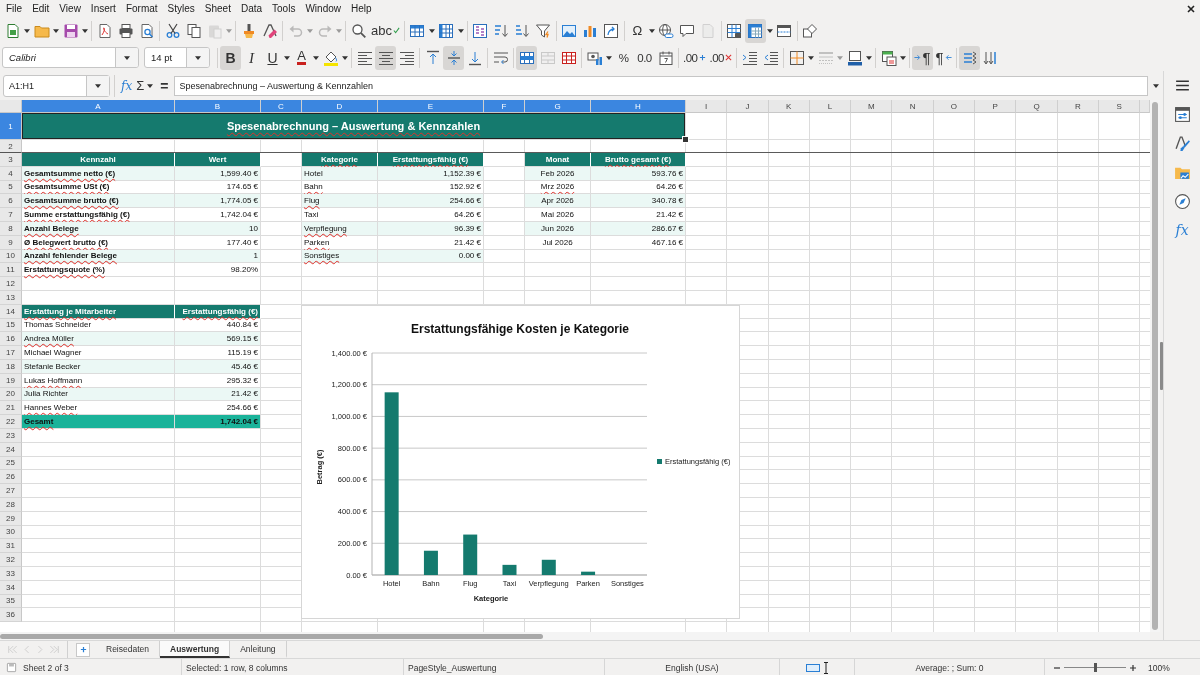  Describe the element at coordinates (41, 8) in the screenshot. I see `menu-item: Edit` at that location.